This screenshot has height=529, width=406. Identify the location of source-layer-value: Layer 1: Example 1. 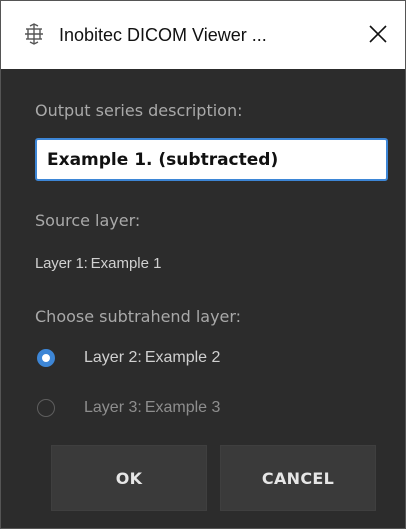
(98, 263).